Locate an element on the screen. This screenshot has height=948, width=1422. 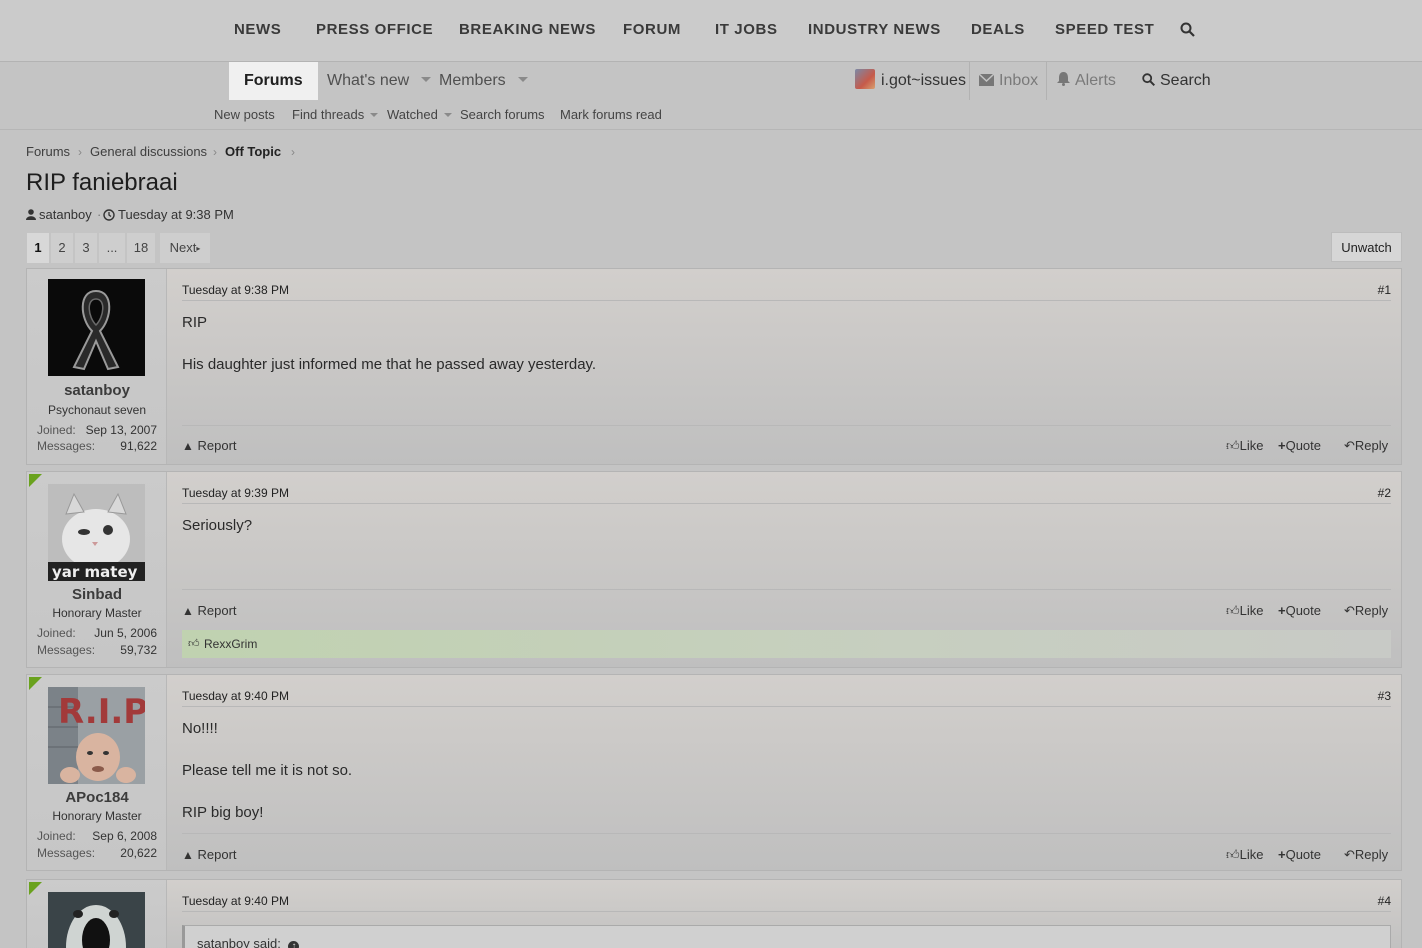
page-3: 3 is located at coordinates (86, 248).